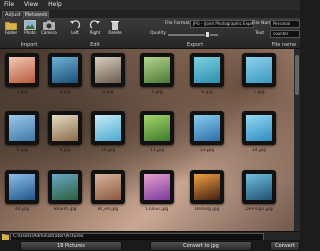 The image size is (320, 251). I want to click on photo-filename: Bl_ed.jpg, so click(108, 209).